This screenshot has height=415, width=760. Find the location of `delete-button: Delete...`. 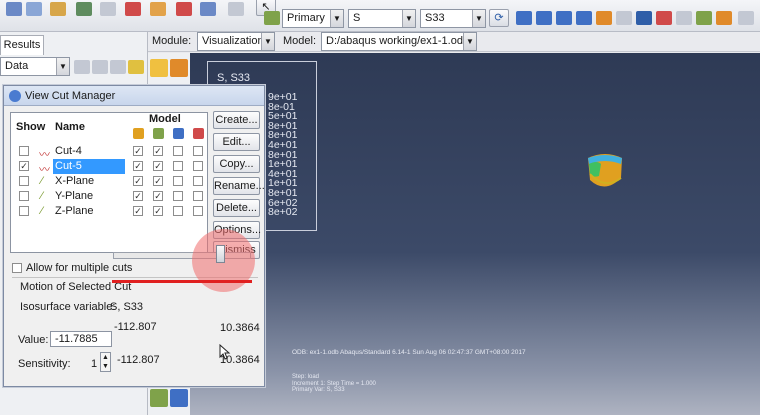

delete-button: Delete... is located at coordinates (236, 208).